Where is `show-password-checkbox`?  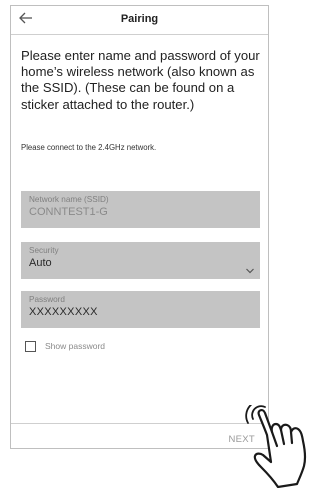
show-password-checkbox is located at coordinates (30, 346).